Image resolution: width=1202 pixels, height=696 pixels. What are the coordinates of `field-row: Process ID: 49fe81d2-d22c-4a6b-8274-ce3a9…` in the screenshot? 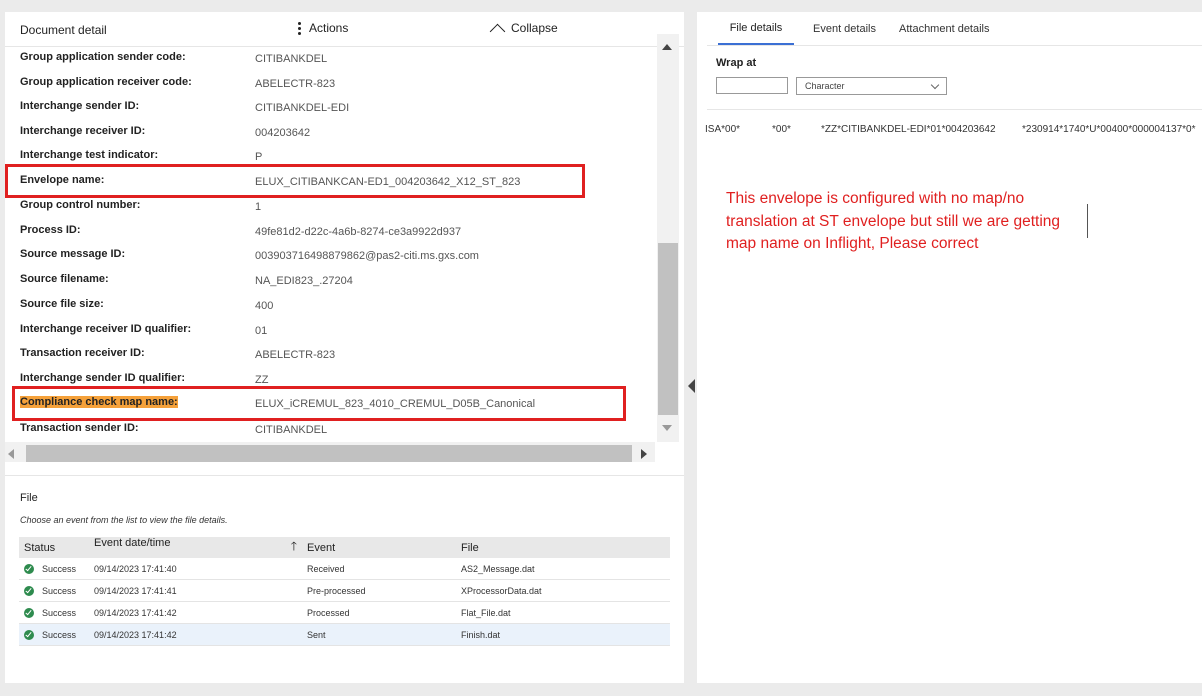 It's located at (330, 236).